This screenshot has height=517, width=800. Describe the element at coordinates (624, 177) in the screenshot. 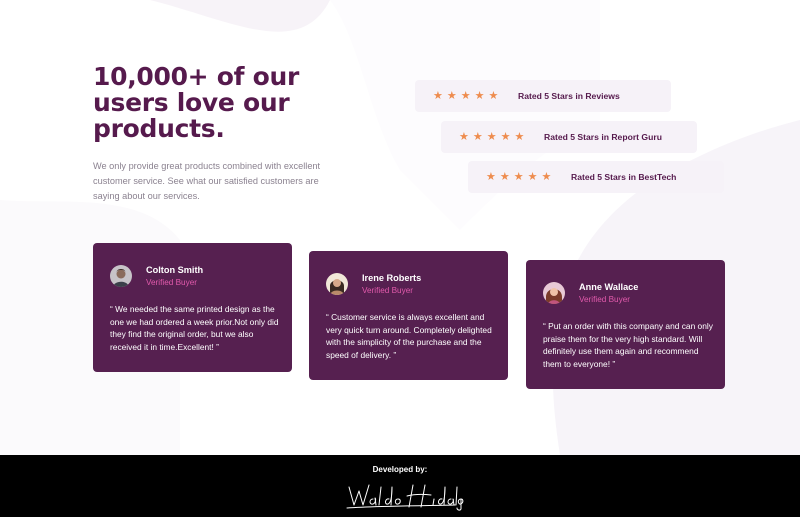

I see `rating-label: Rated 5 Stars in BestTech` at that location.